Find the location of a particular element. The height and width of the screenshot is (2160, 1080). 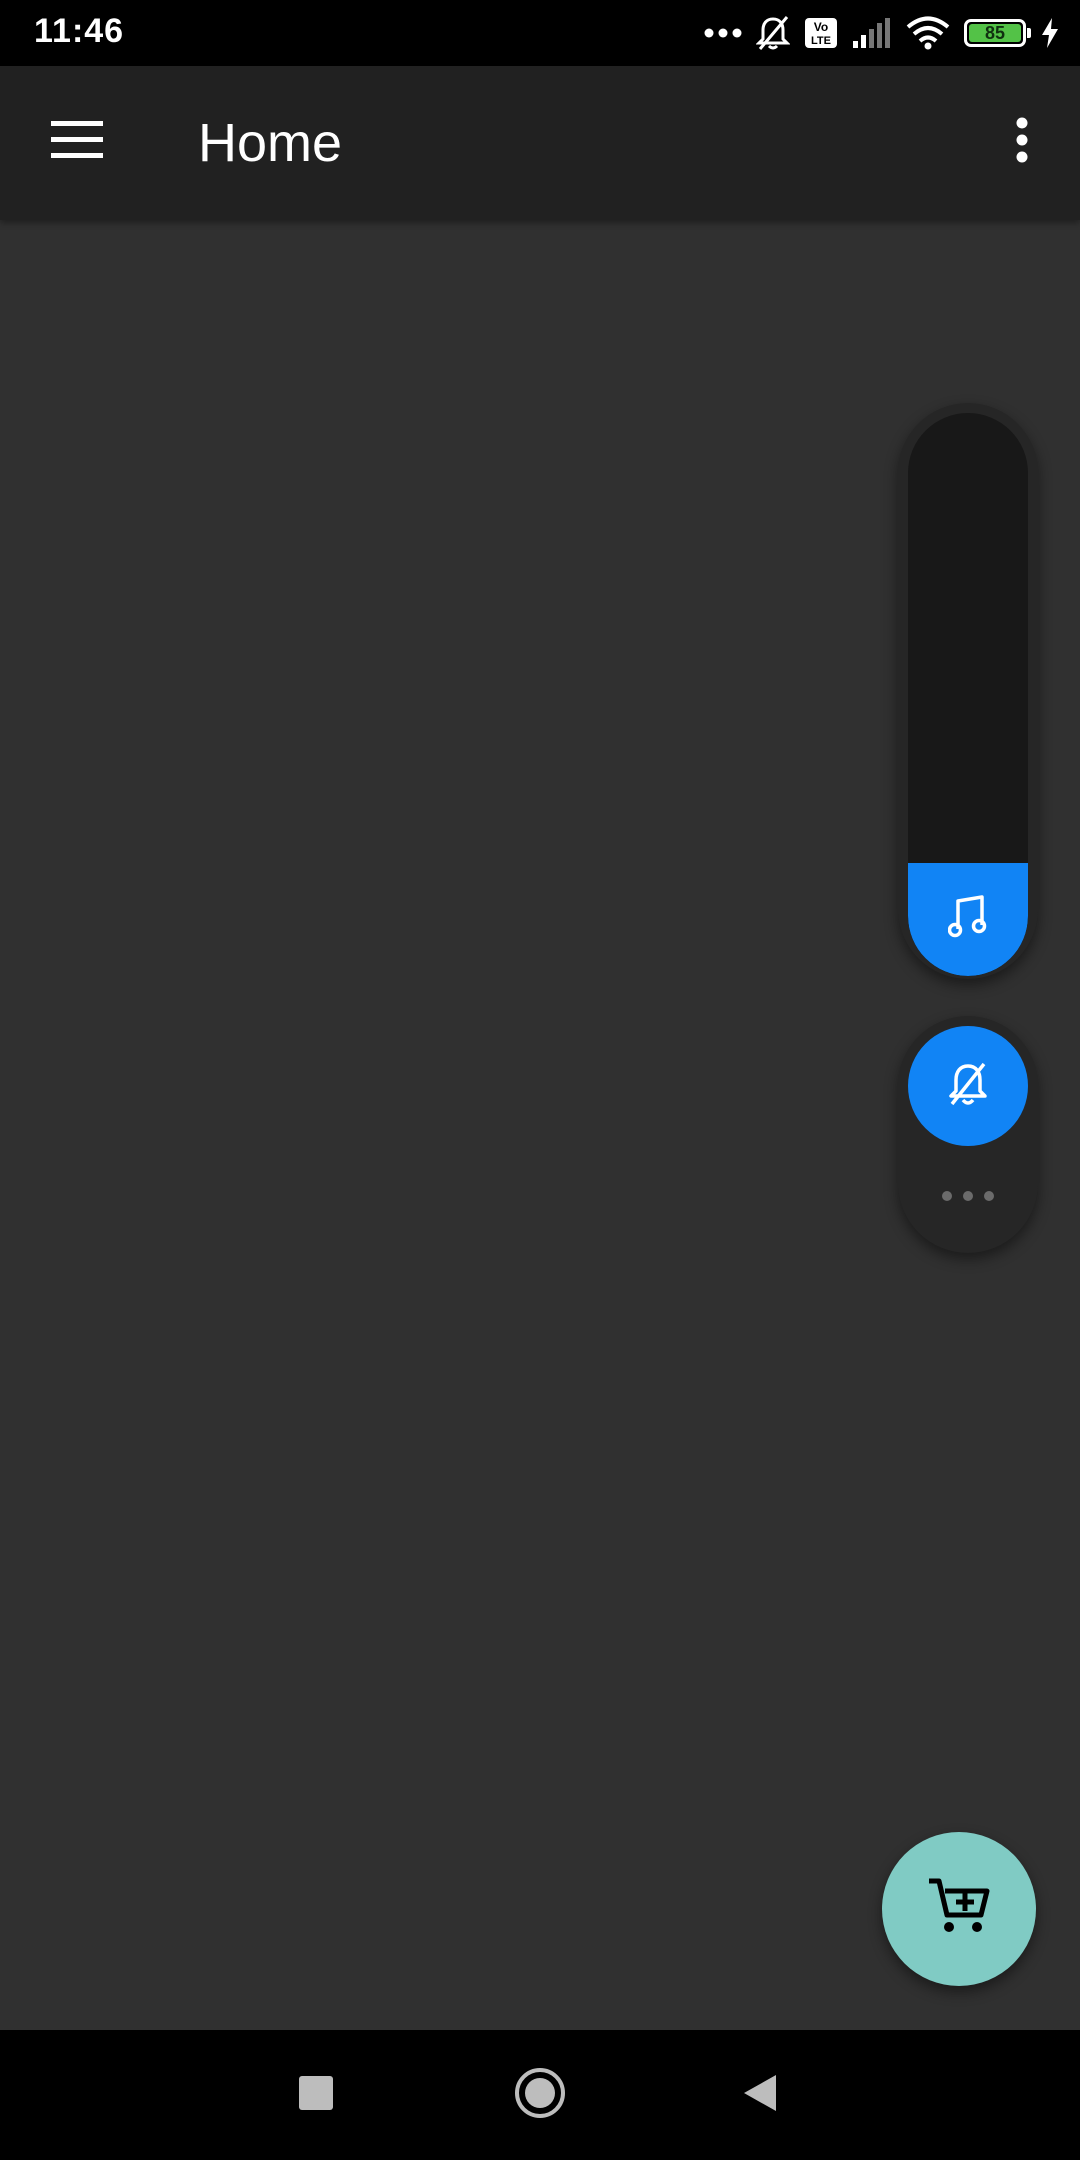

back-button is located at coordinates (760, 2095).